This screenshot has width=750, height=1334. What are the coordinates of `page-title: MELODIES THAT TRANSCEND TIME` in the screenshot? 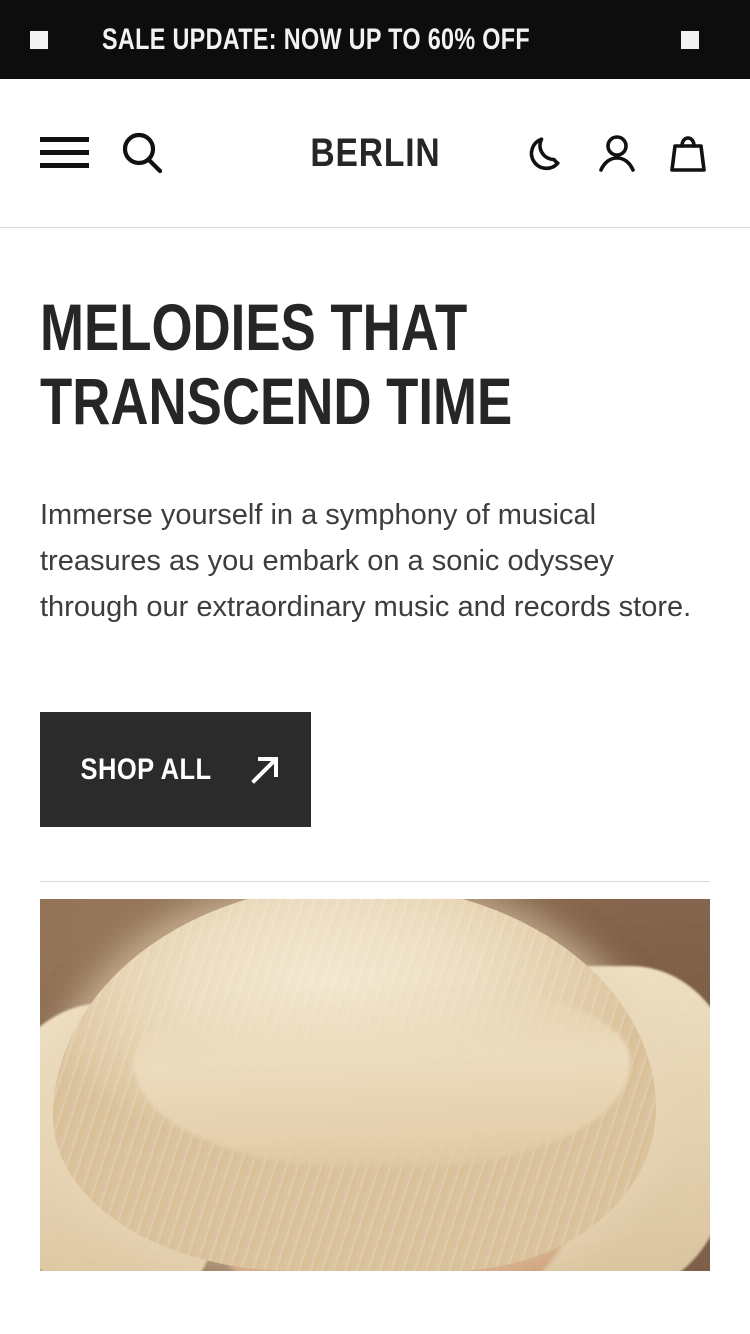 It's located at (375, 364).